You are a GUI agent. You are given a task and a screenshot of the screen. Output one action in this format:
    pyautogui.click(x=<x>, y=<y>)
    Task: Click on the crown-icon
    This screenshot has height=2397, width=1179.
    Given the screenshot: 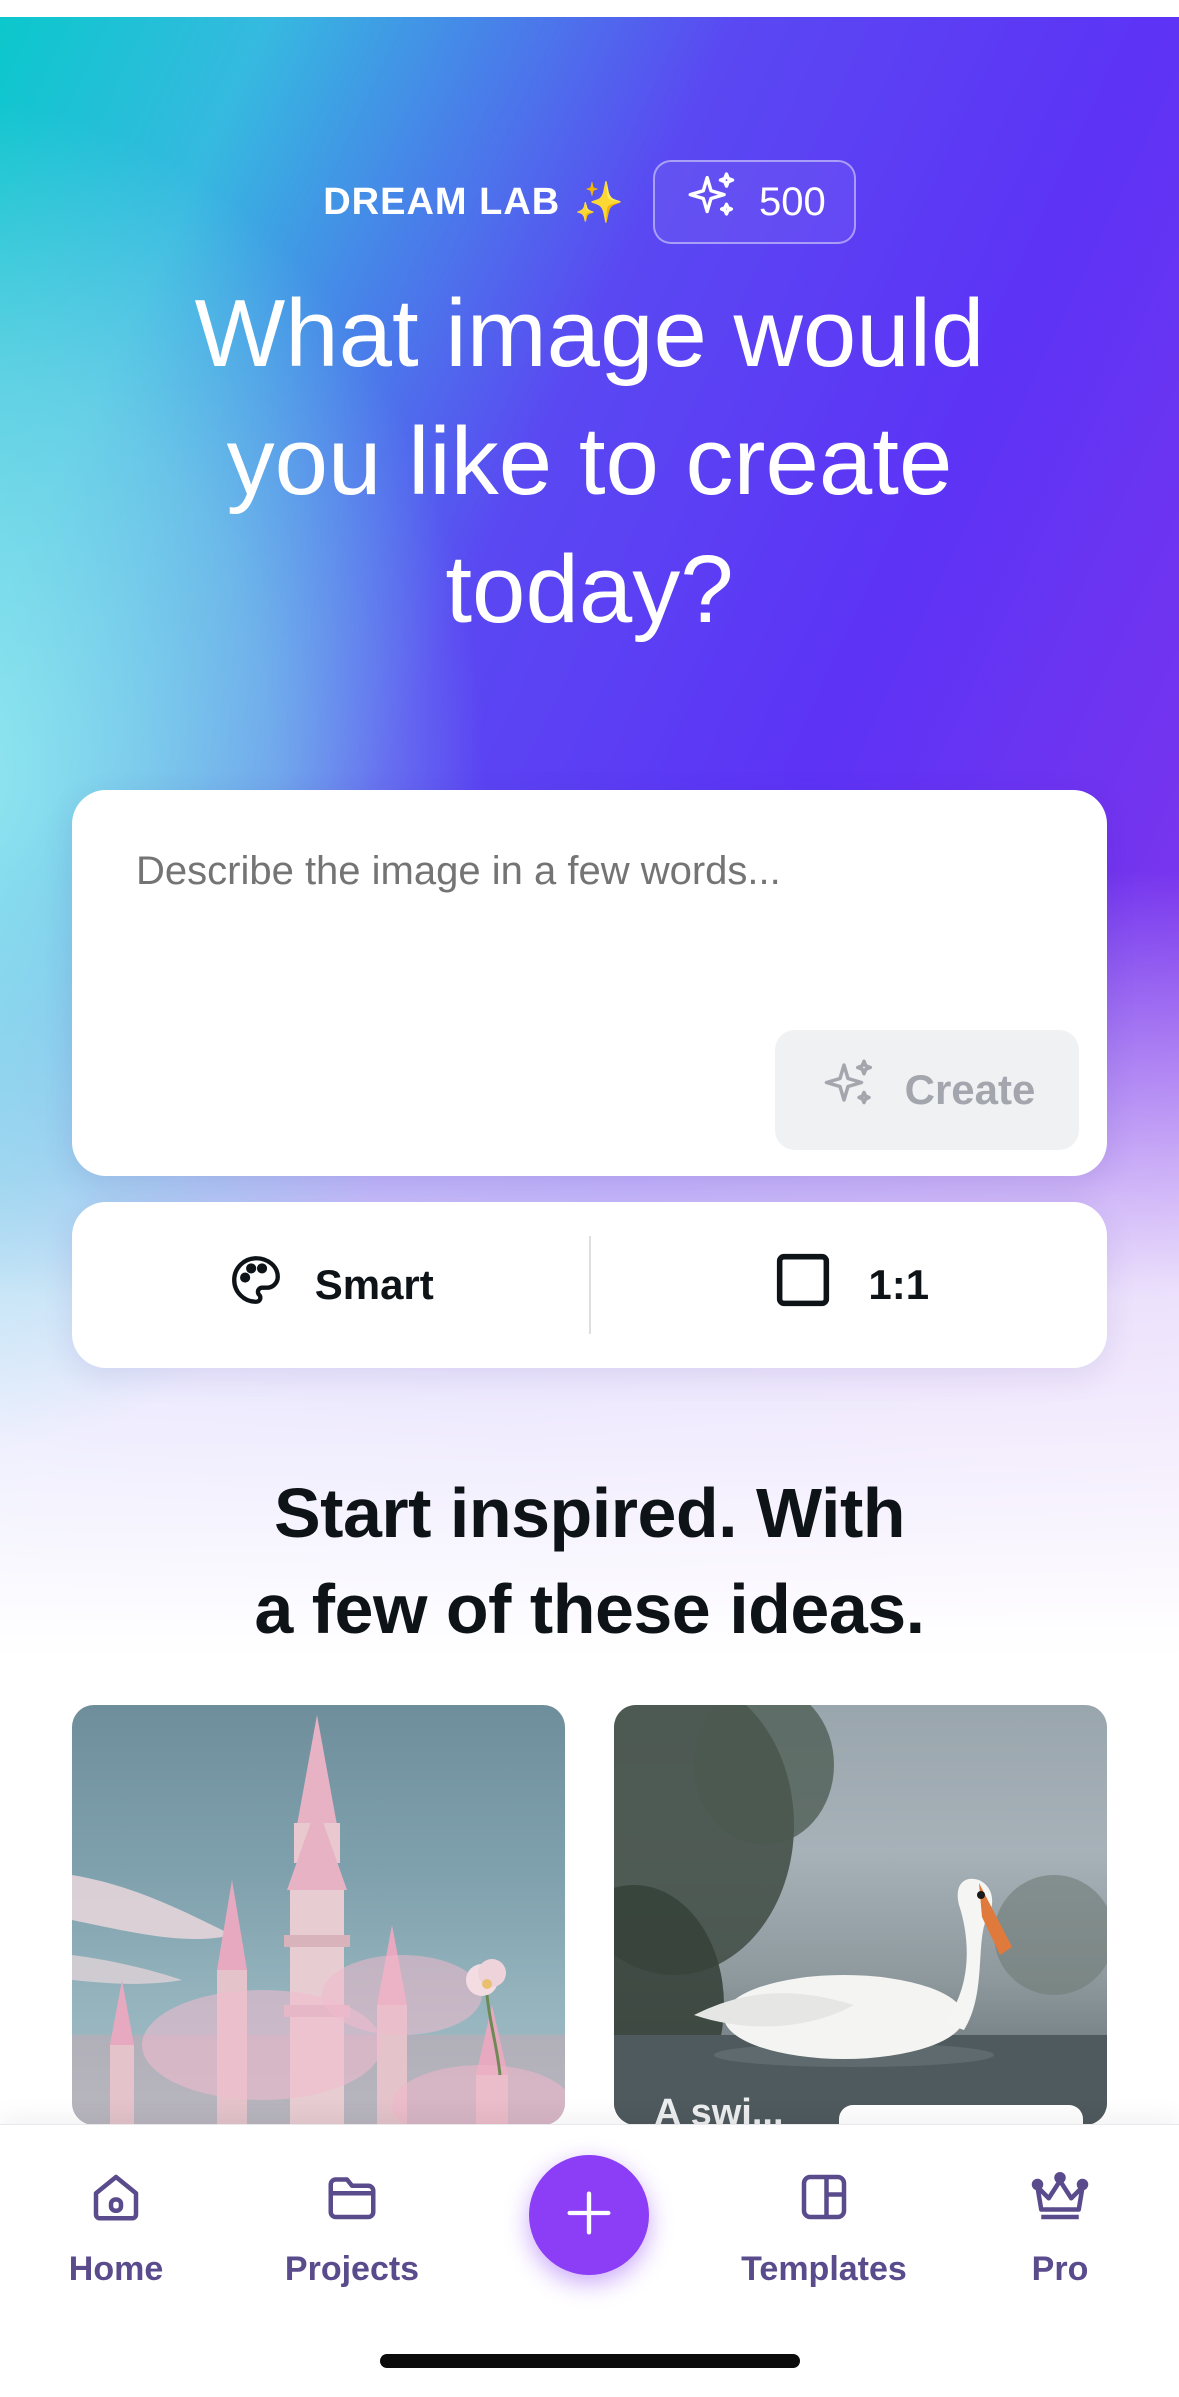 What is the action you would take?
    pyautogui.click(x=1060, y=2201)
    